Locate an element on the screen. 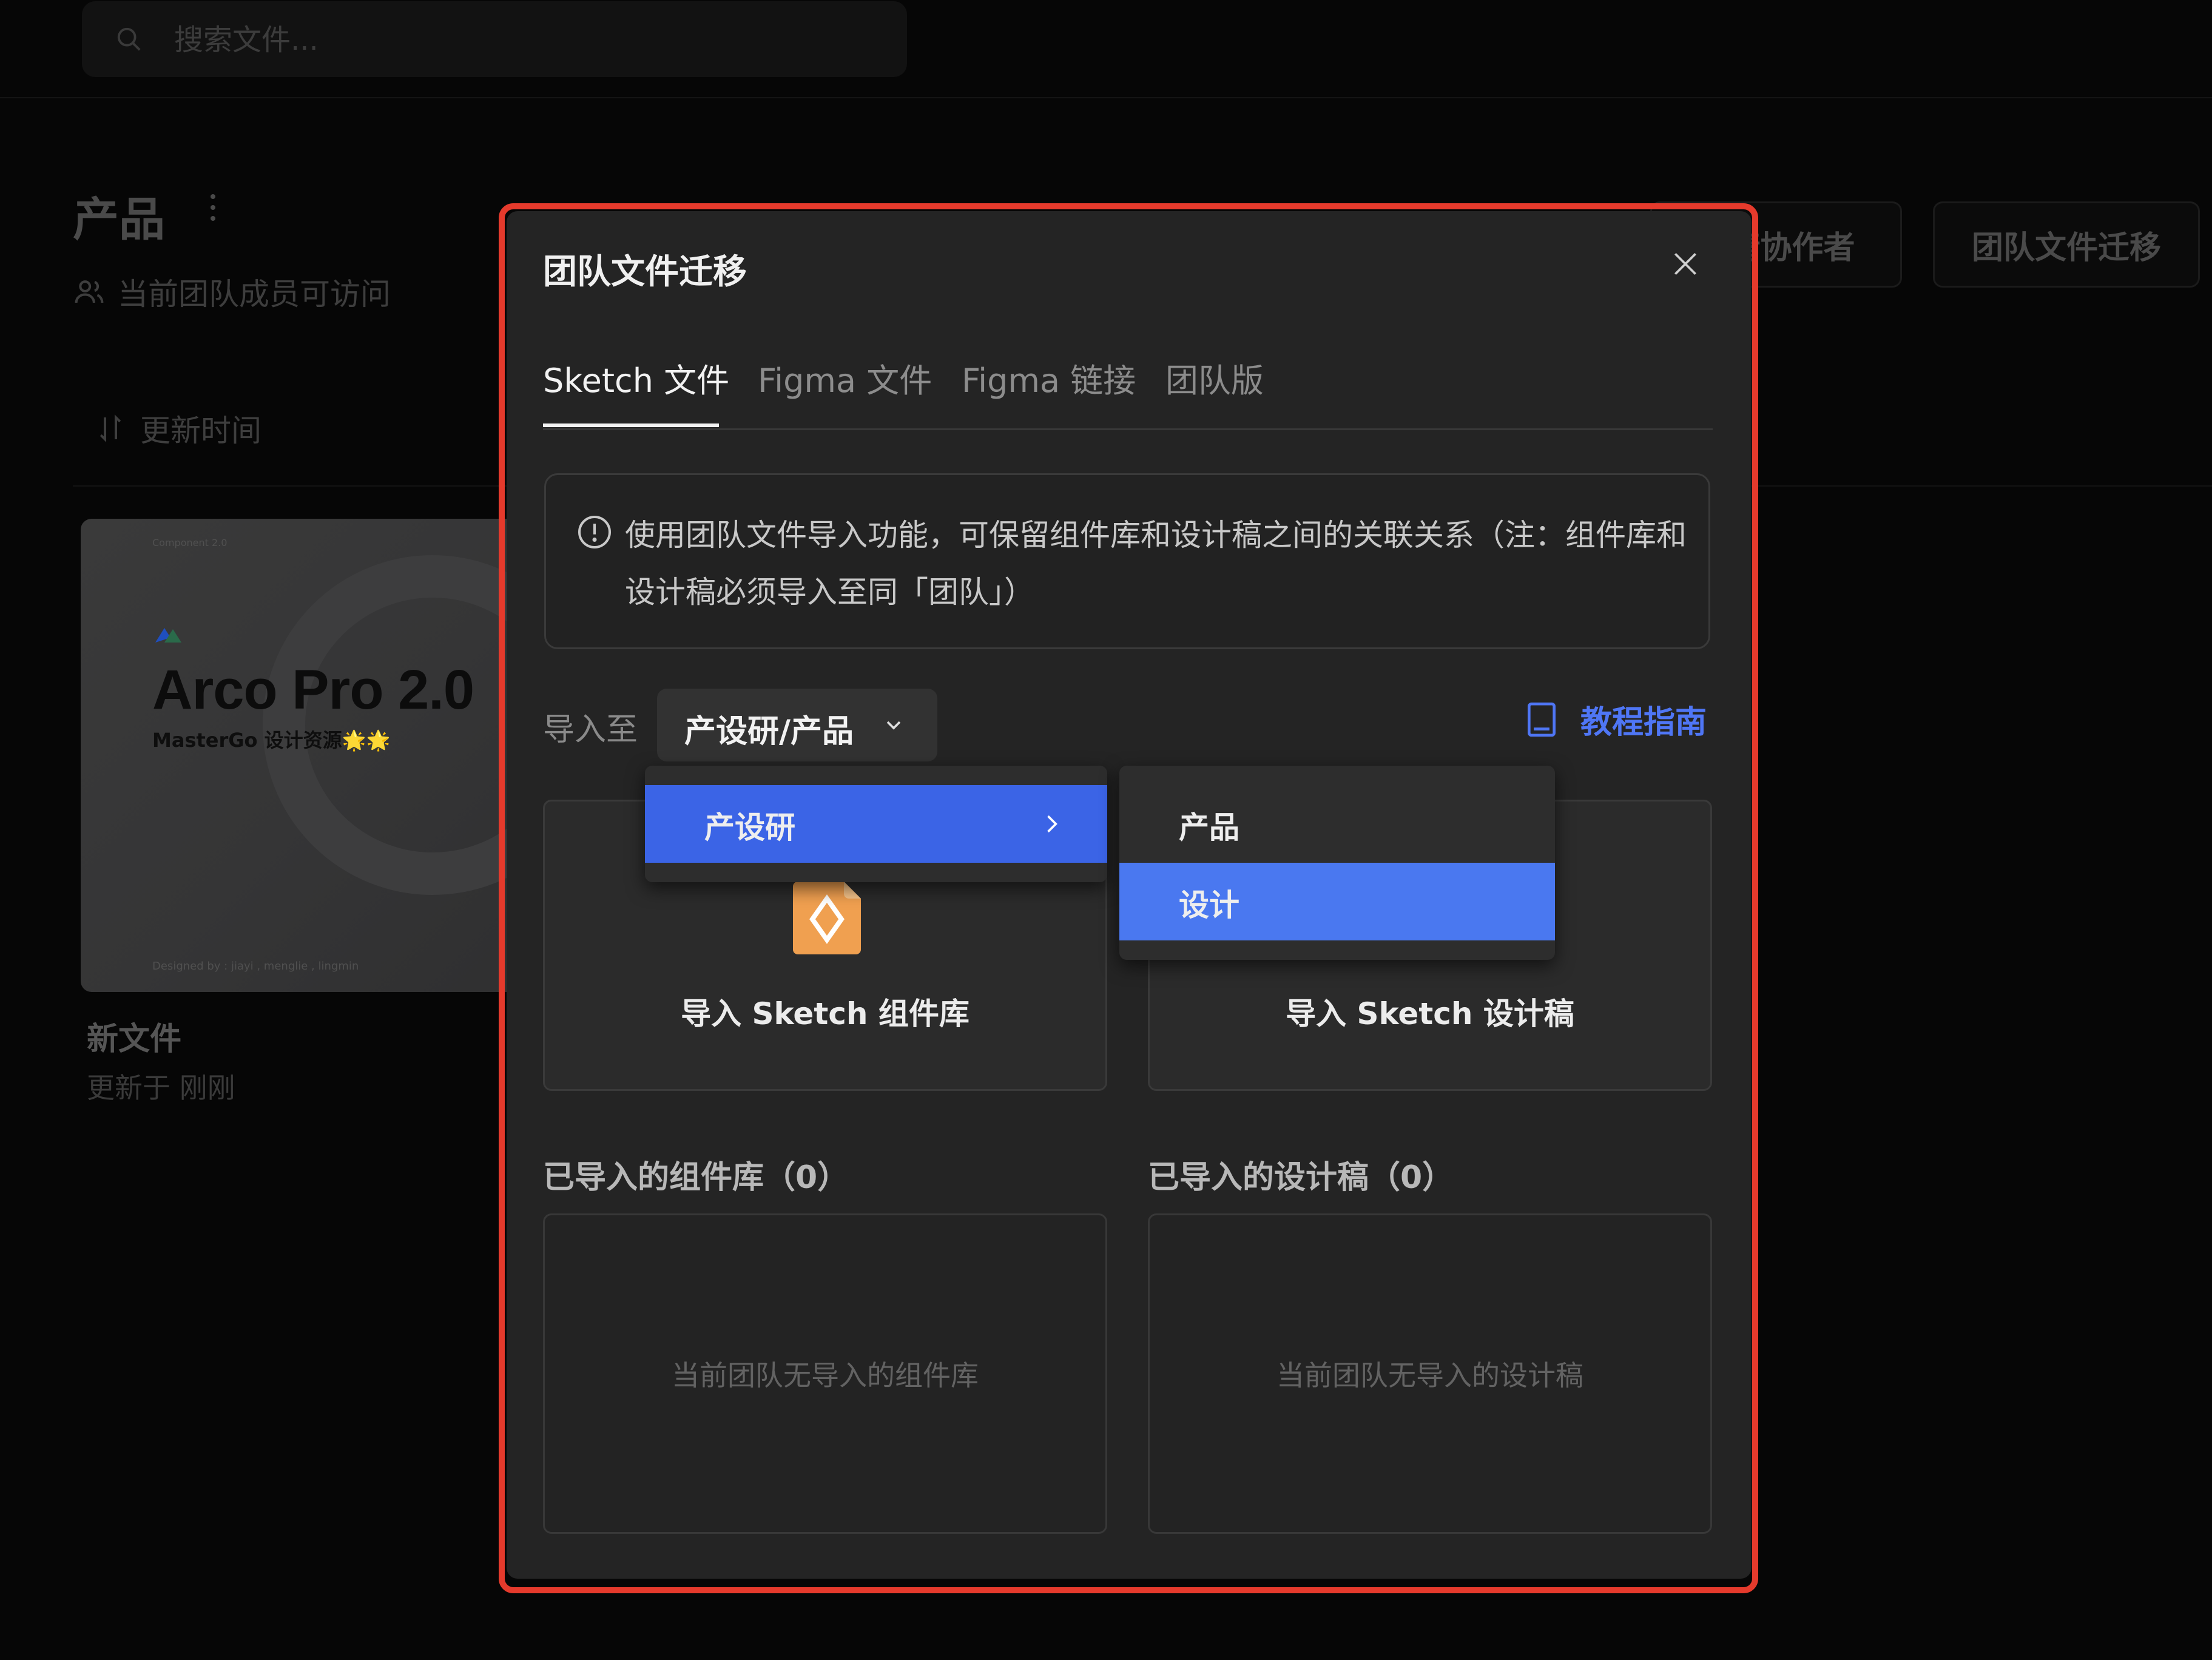 The image size is (2212, 1660). file-updated: 更新于 刚刚 is located at coordinates (161, 1087).